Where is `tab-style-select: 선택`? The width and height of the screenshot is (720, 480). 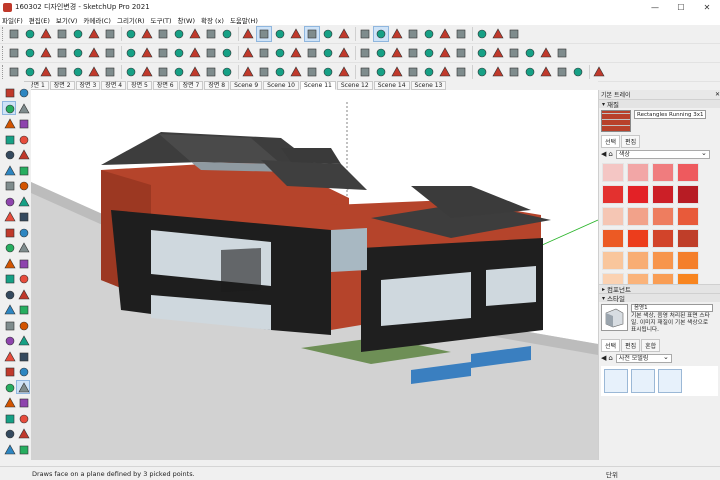
tab-style-select: 선택 is located at coordinates (611, 345).